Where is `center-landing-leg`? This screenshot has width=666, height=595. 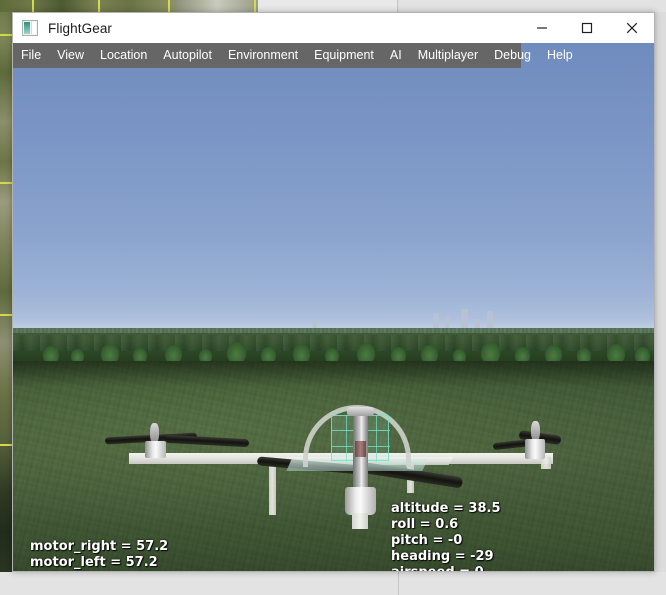 center-landing-leg is located at coordinates (360, 521).